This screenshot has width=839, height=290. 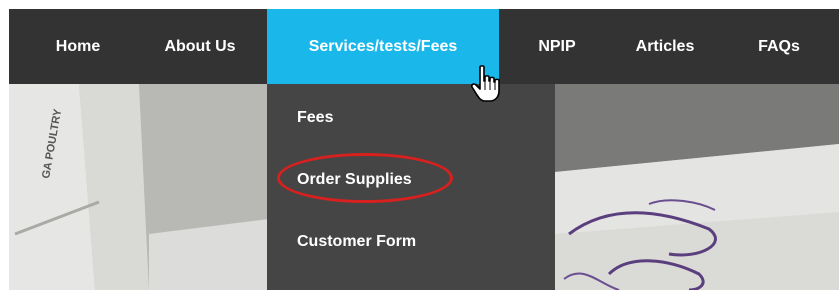 What do you see at coordinates (78, 46) in the screenshot?
I see `nav-item-home: Home` at bounding box center [78, 46].